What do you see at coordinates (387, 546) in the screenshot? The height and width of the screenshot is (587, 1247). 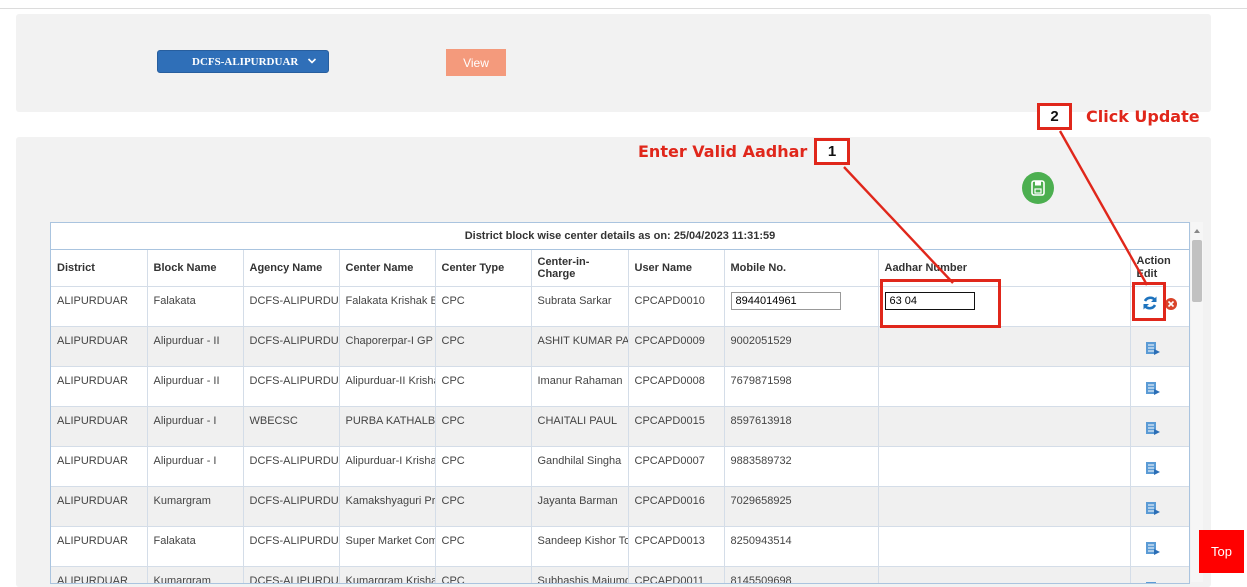 I see `cell-center: Super Market Compl` at bounding box center [387, 546].